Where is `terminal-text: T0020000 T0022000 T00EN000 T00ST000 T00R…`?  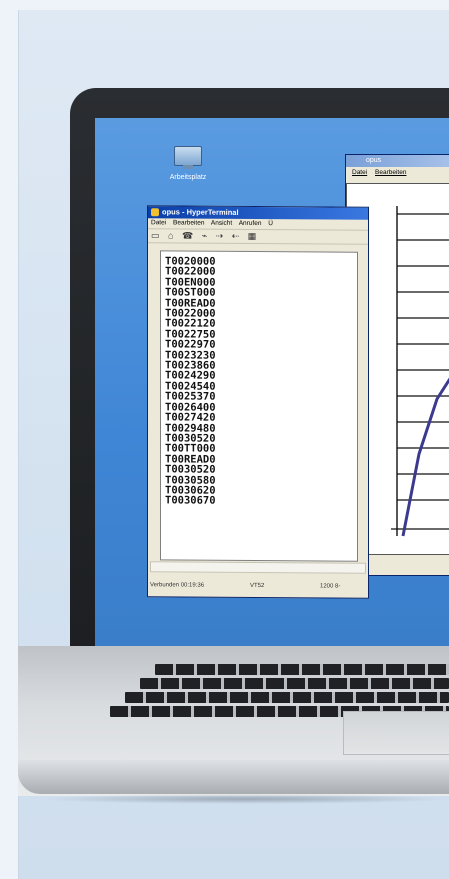 terminal-text: T0020000 T0022000 T00EN000 T00ST000 T00R… is located at coordinates (190, 381).